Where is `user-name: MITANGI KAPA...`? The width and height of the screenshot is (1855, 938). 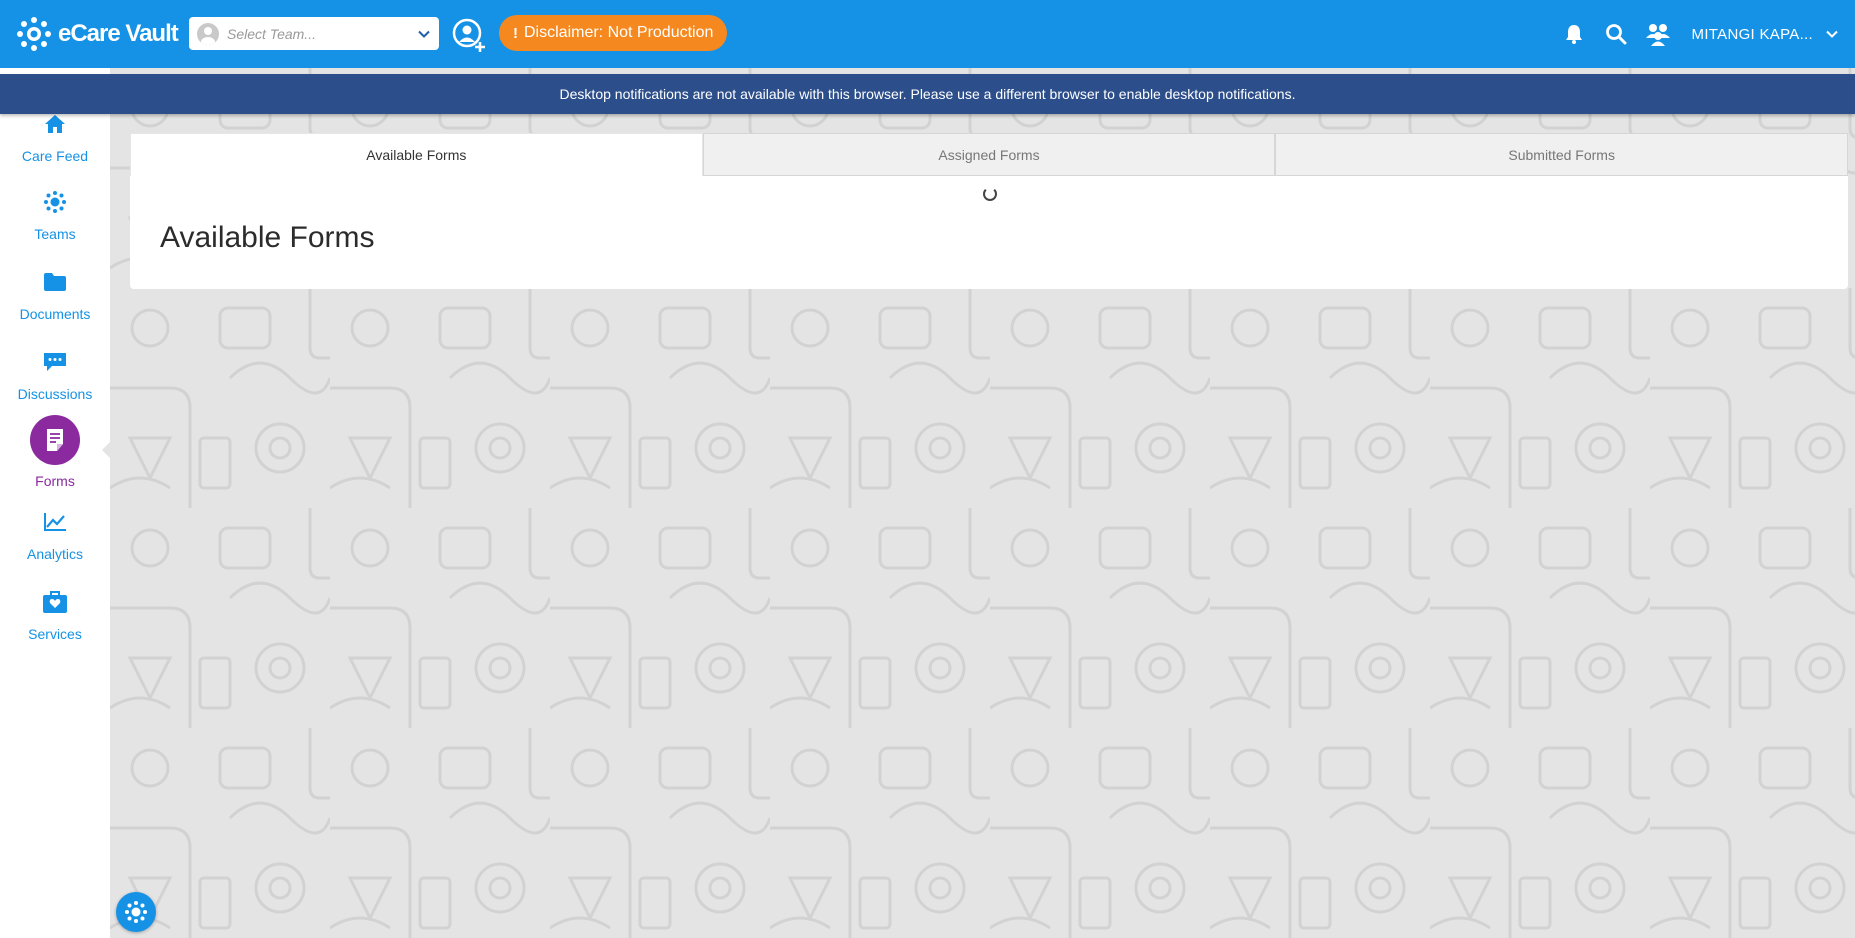 user-name: MITANGI KAPA... is located at coordinates (1752, 34).